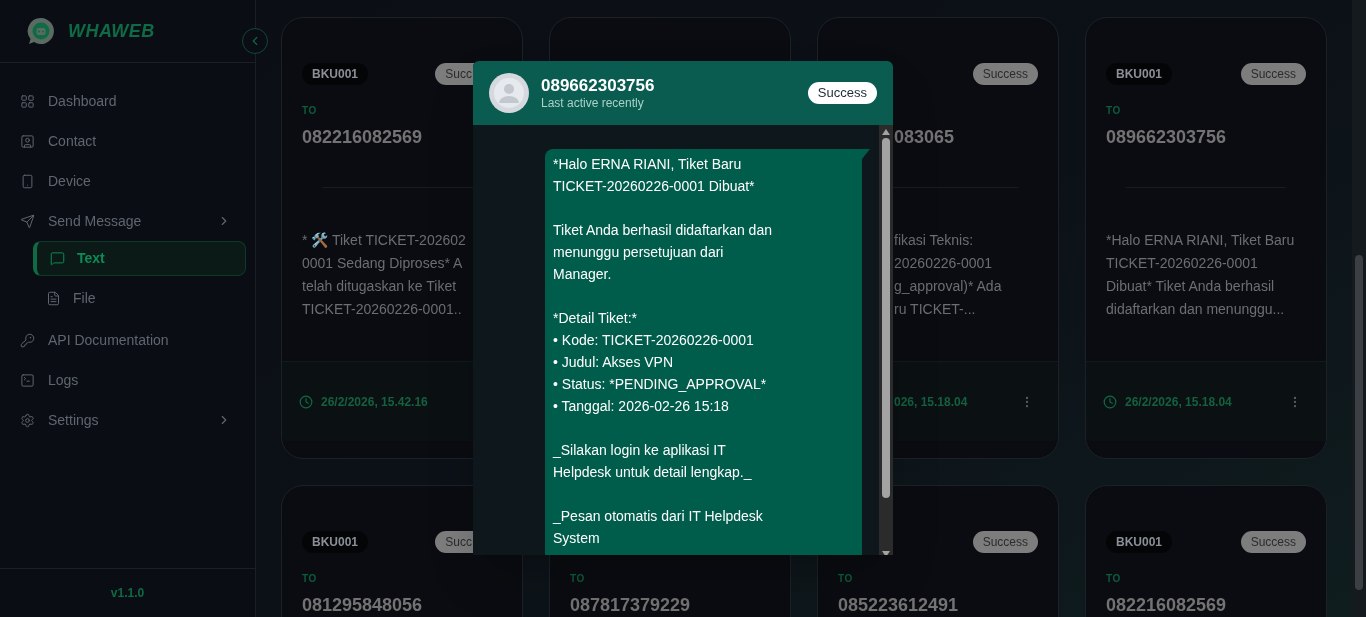 The image size is (1366, 617). Describe the element at coordinates (640, 450) in the screenshot. I see `message-line: _Silakan login ke aplikasi IT` at that location.